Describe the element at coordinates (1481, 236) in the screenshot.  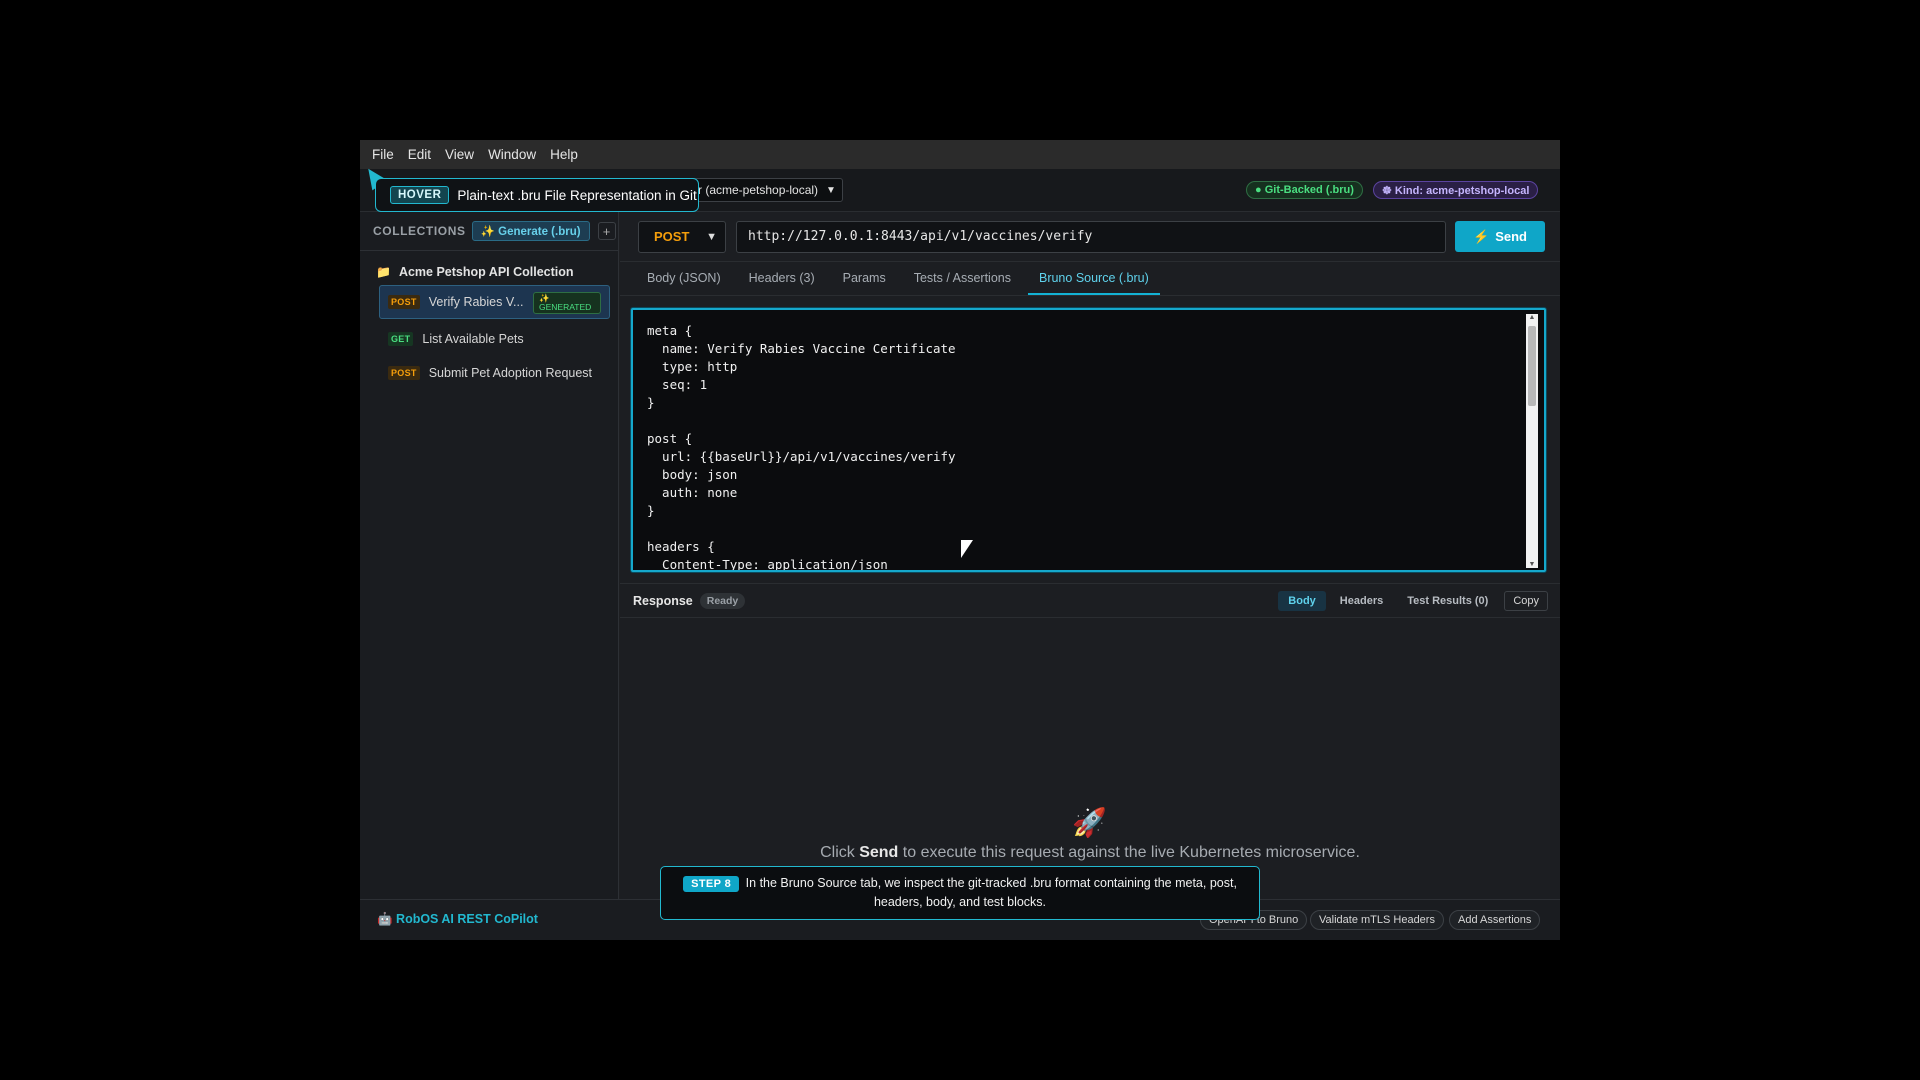
I see `lightning-icon: ⚡` at that location.